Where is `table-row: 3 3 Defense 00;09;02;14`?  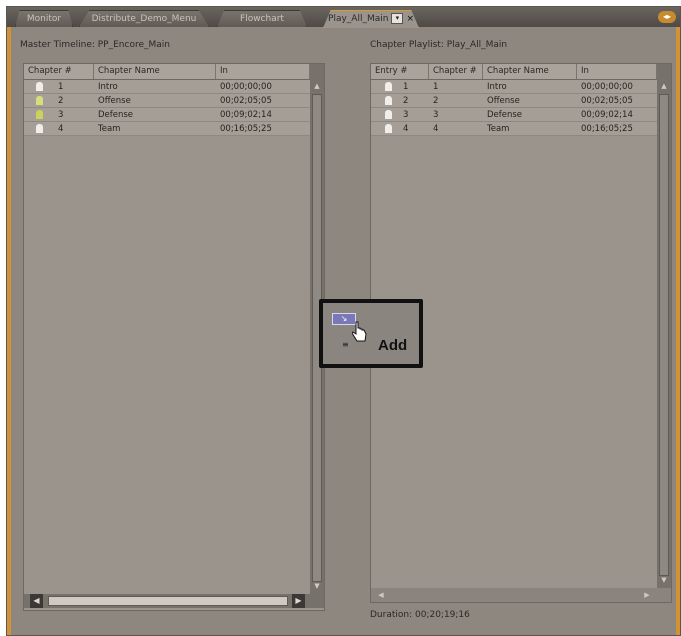
table-row: 3 3 Defense 00;09;02;14 is located at coordinates (514, 115).